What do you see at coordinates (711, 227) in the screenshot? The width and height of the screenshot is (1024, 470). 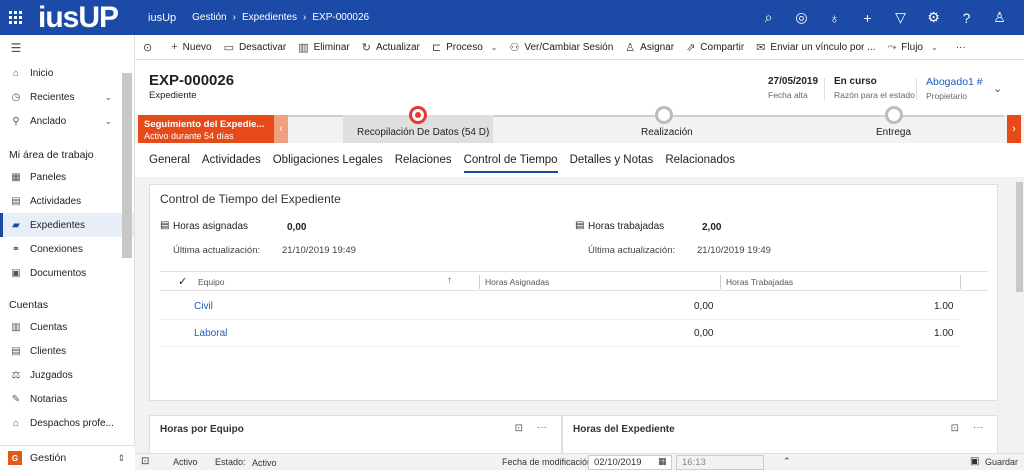 I see `worked-hours-value: 2,00` at bounding box center [711, 227].